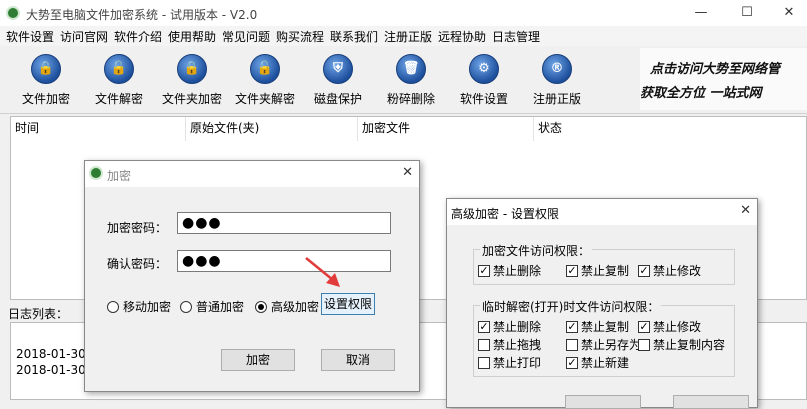 The width and height of the screenshot is (807, 409). What do you see at coordinates (611, 345) in the screenshot?
I see `checkbox-label: 禁止另存为` at bounding box center [611, 345].